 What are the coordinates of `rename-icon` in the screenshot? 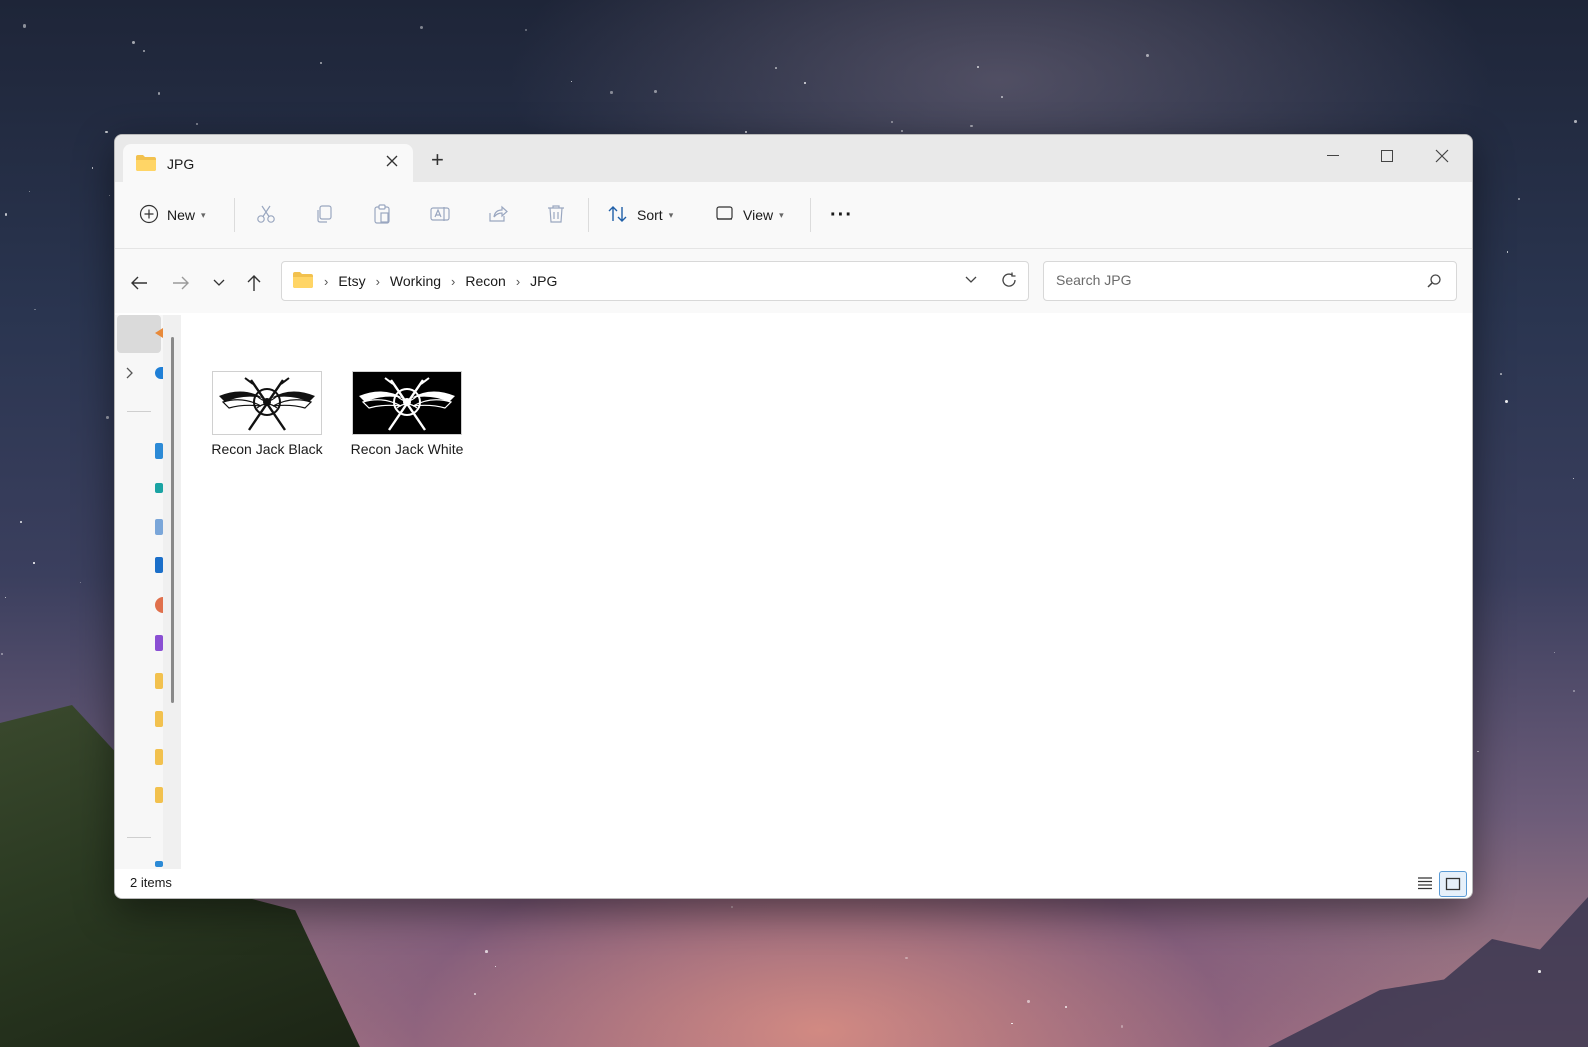 It's located at (440, 215).